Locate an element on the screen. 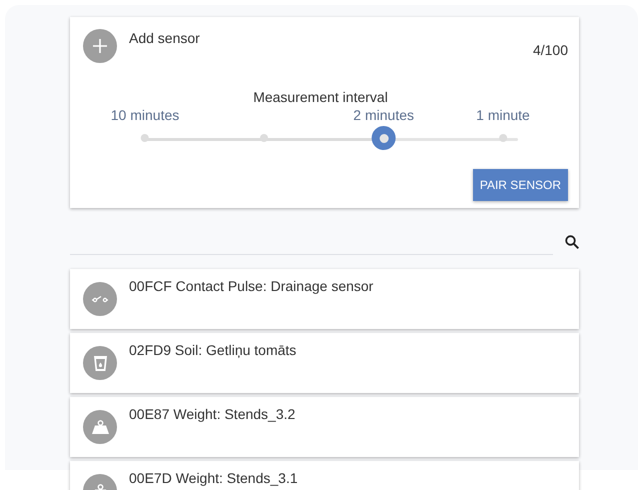 Image resolution: width=642 pixels, height=490 pixels. slider-label: Measurement interval is located at coordinates (320, 97).